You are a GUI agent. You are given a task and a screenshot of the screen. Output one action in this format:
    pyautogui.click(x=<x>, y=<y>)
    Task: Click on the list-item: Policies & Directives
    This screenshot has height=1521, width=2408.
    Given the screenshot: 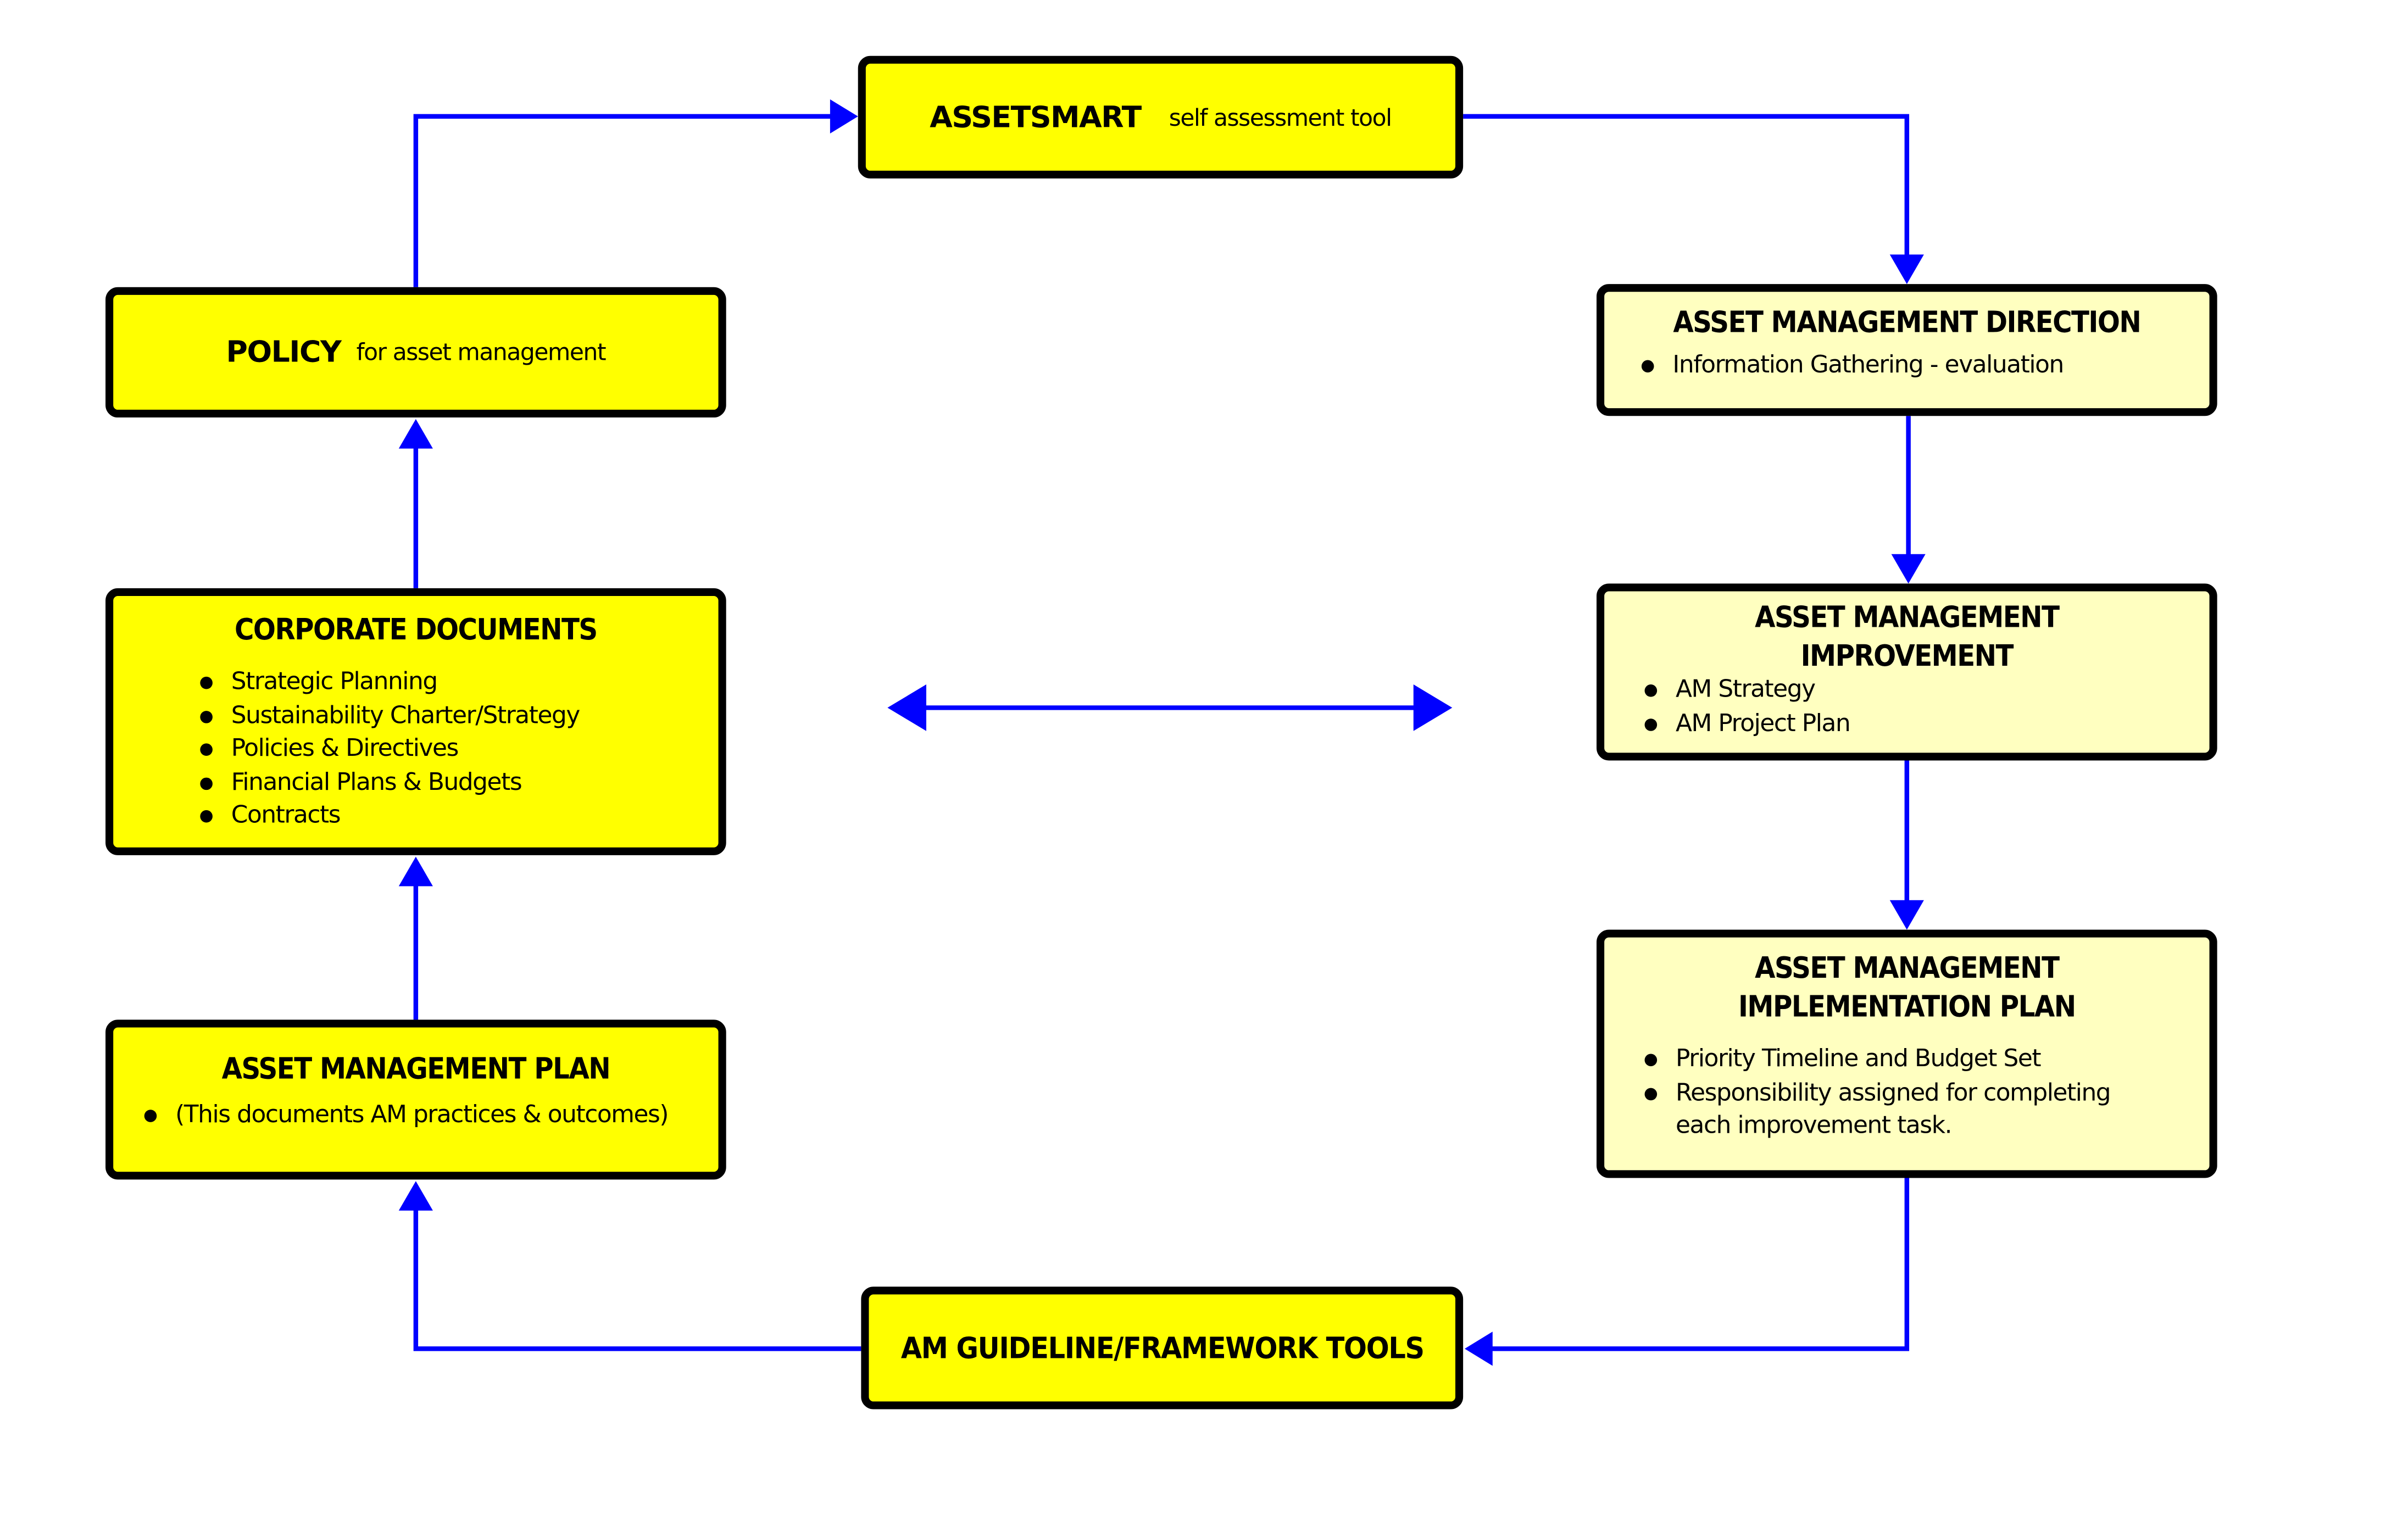 What is the action you would take?
    pyautogui.click(x=456, y=749)
    